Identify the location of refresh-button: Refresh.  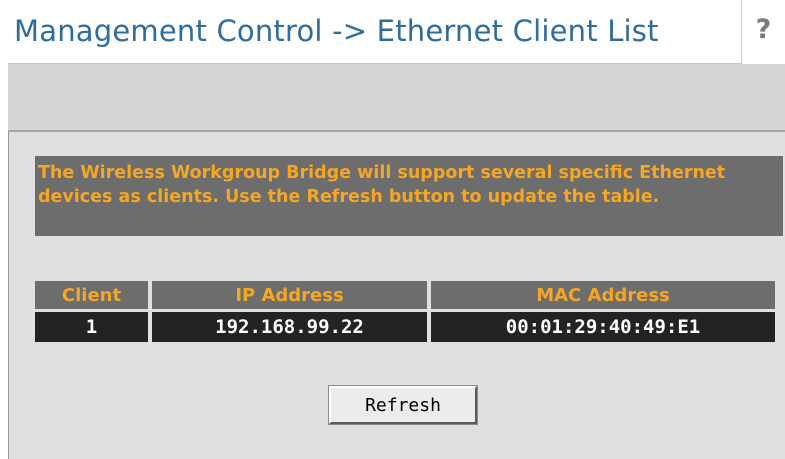
(403, 405).